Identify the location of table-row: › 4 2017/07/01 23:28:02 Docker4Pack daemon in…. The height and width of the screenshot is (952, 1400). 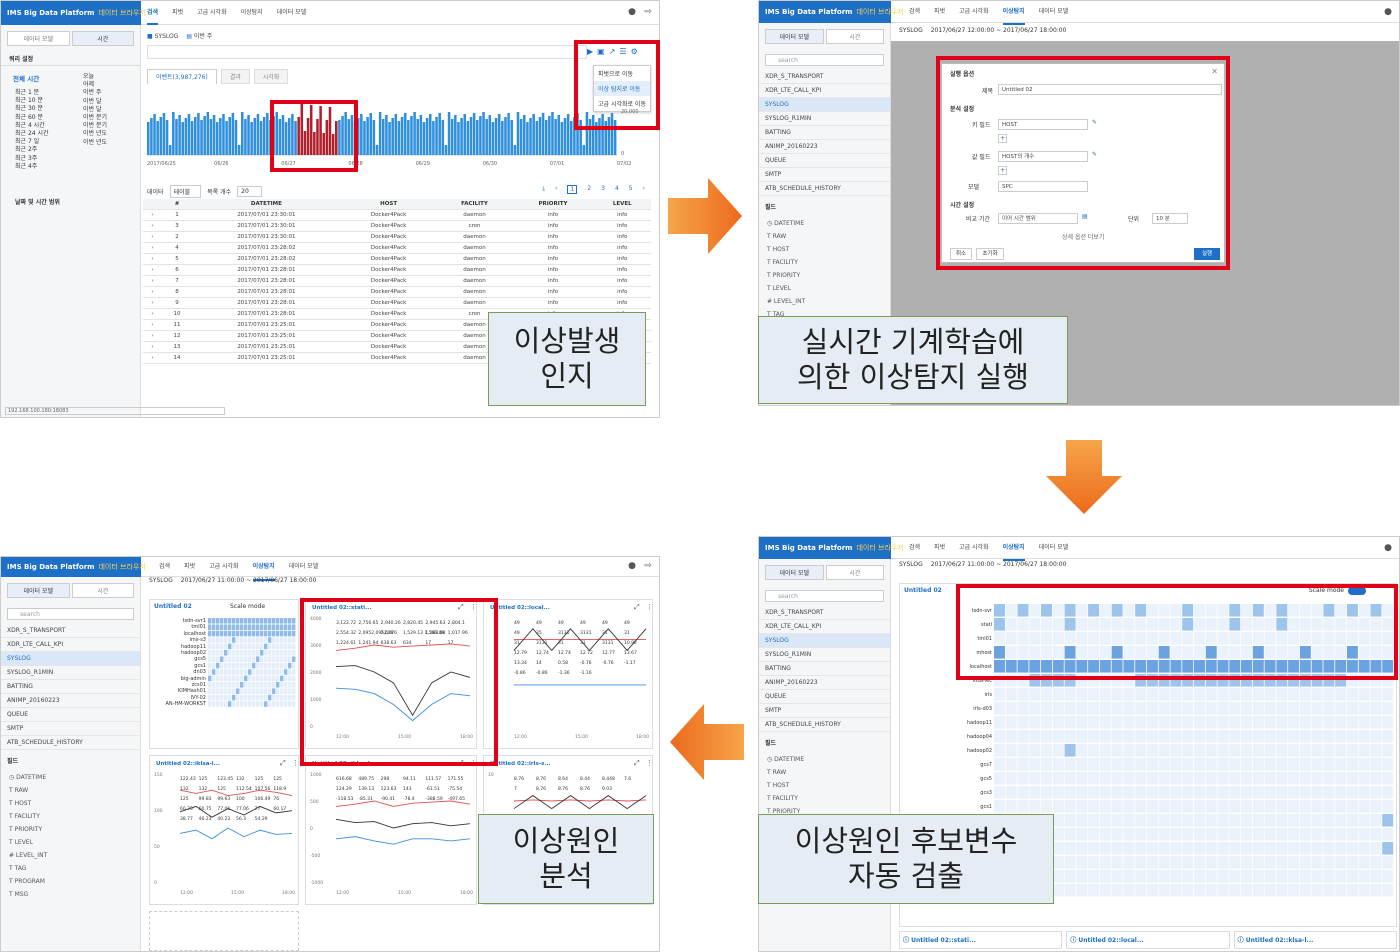
(397, 248).